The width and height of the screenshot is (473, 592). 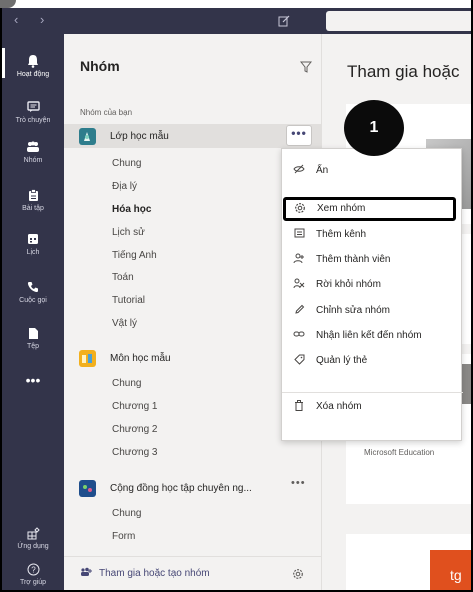 I want to click on card-image, so click(x=466, y=384).